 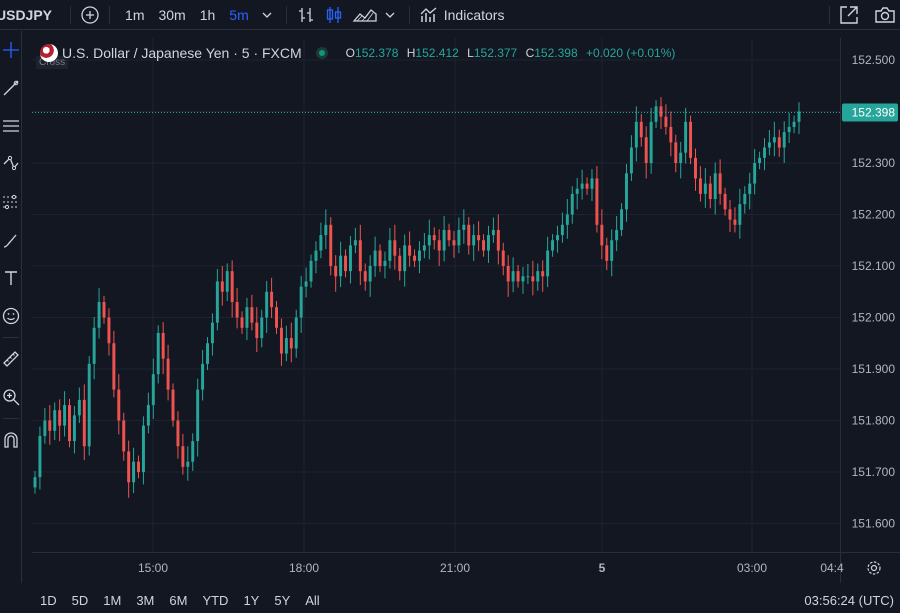 I want to click on range-1d-button: 1D, so click(x=48, y=600).